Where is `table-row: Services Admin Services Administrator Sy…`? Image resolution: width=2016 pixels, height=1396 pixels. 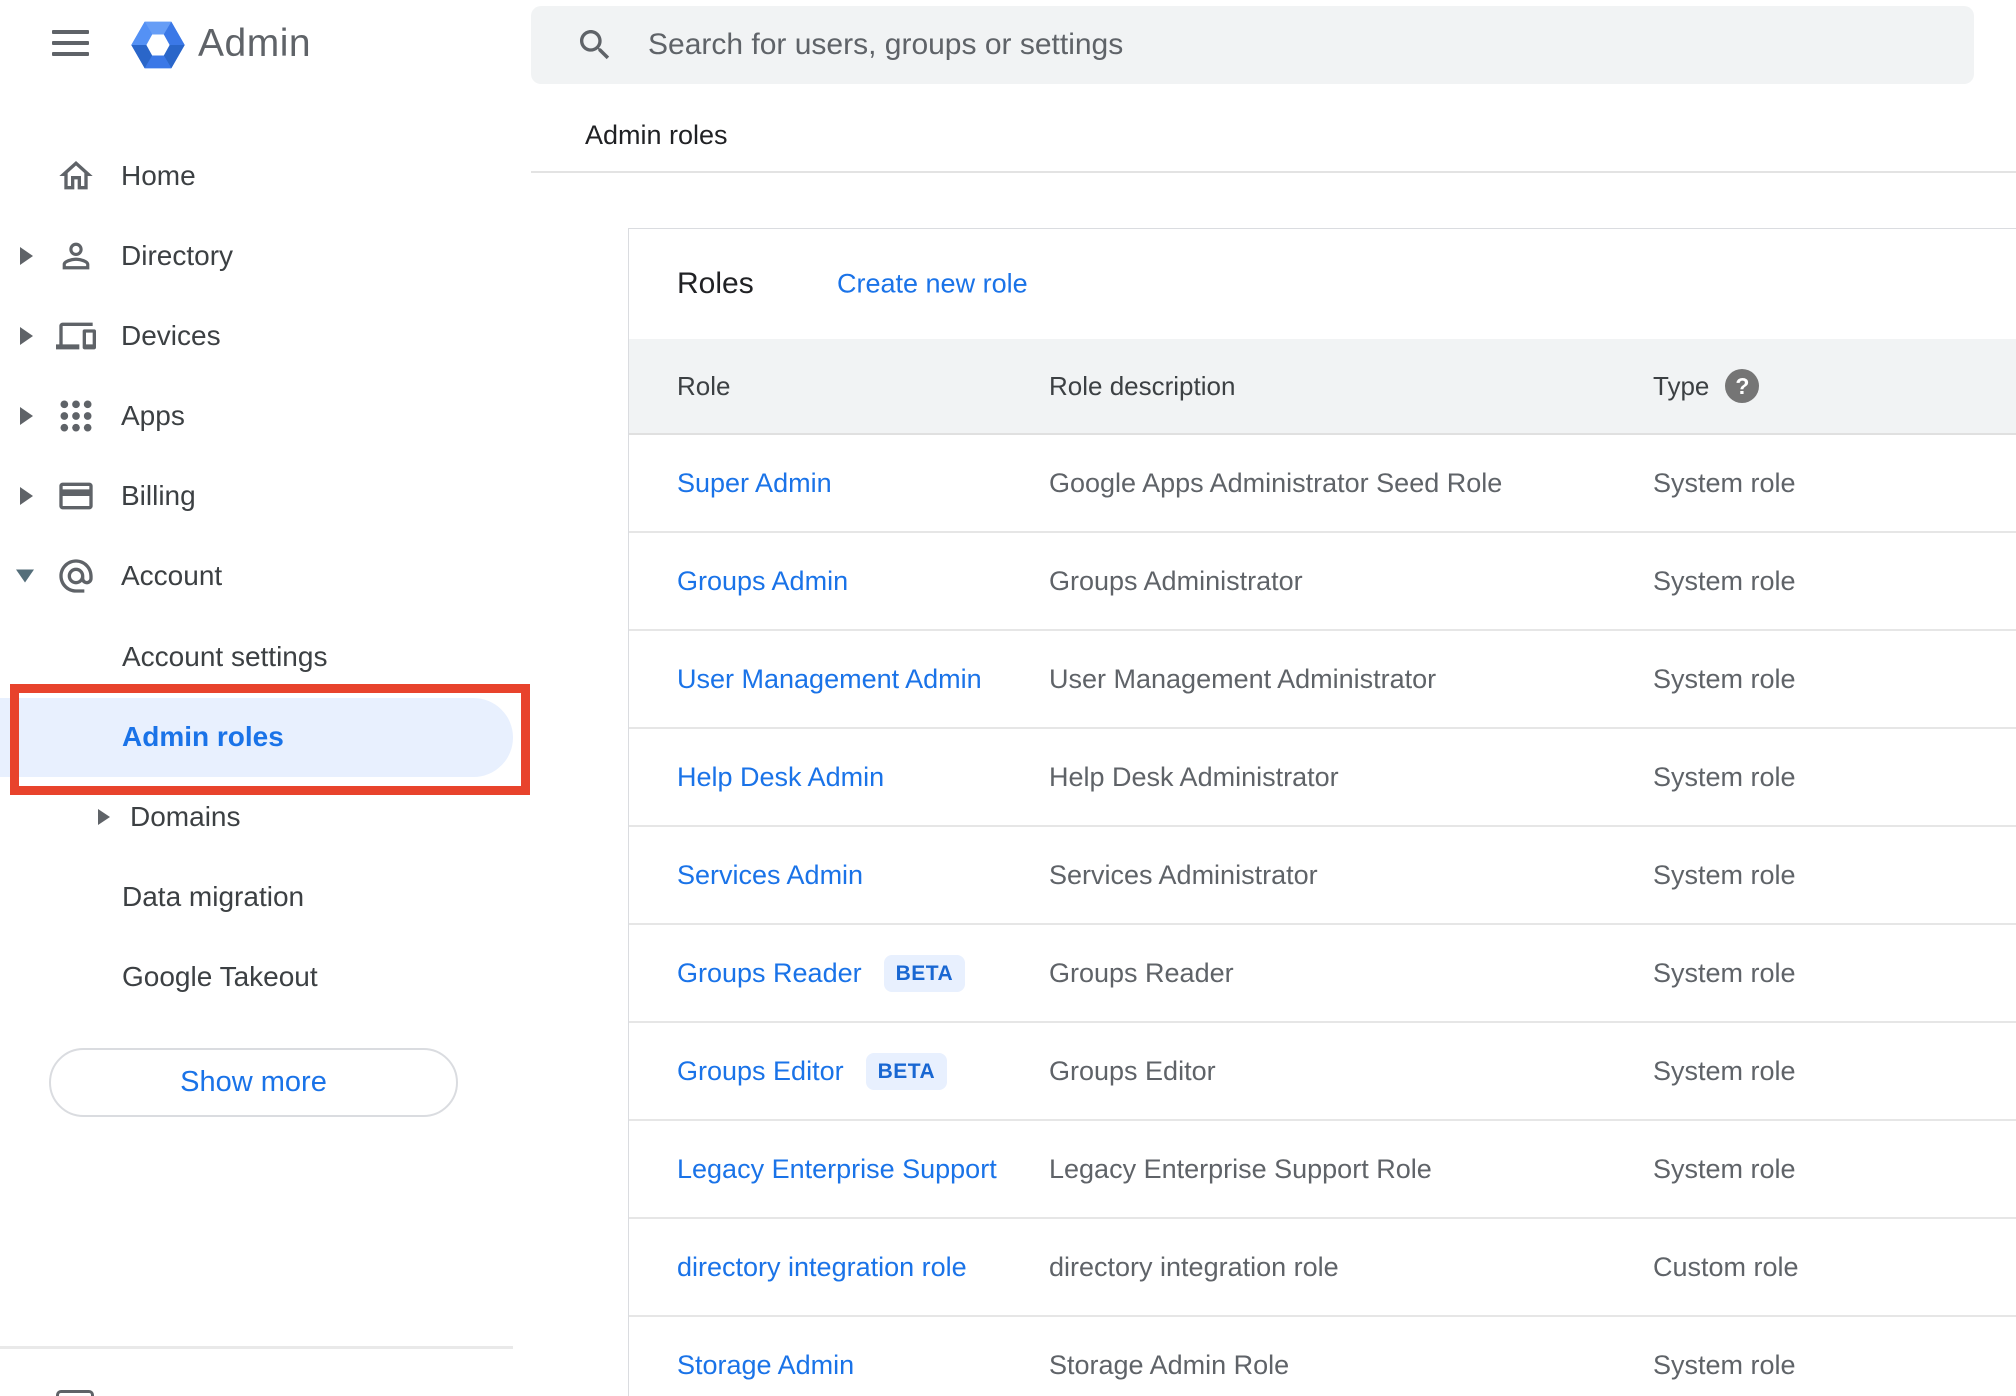 table-row: Services Admin Services Administrator Sy… is located at coordinates (1322, 876).